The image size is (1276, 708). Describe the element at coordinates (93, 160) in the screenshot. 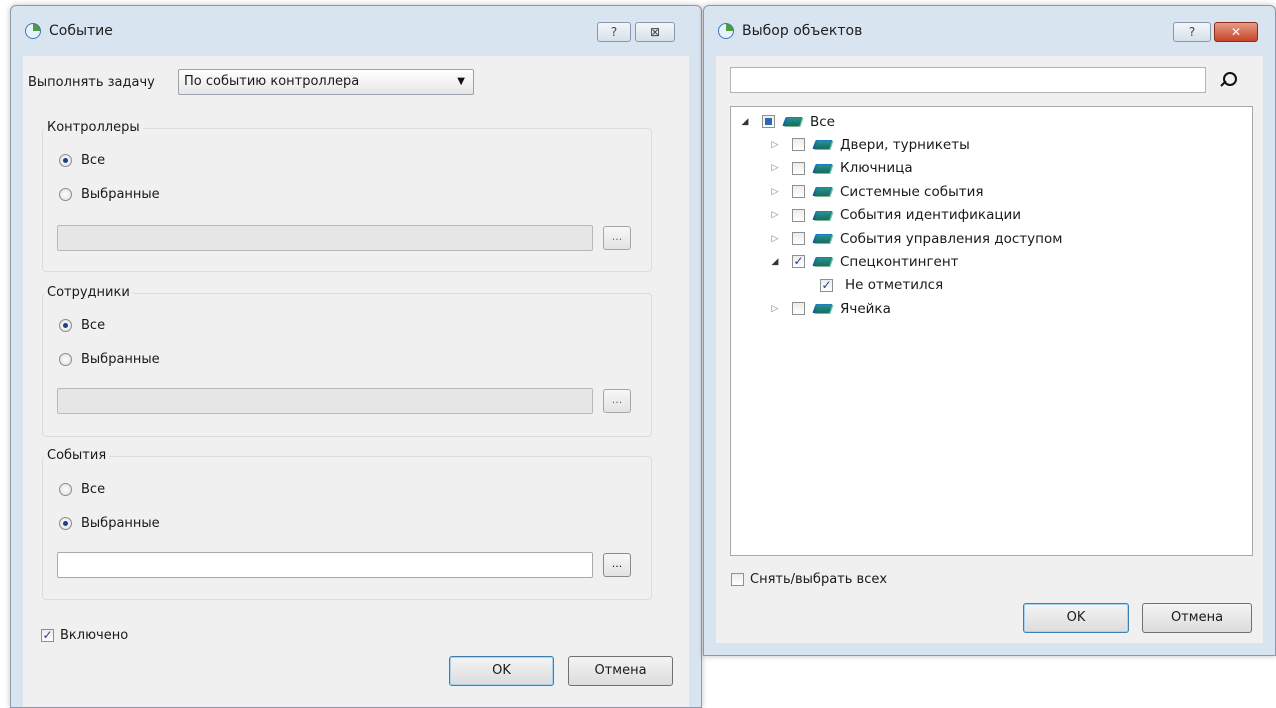

I see `controllers-all-label: Все` at that location.